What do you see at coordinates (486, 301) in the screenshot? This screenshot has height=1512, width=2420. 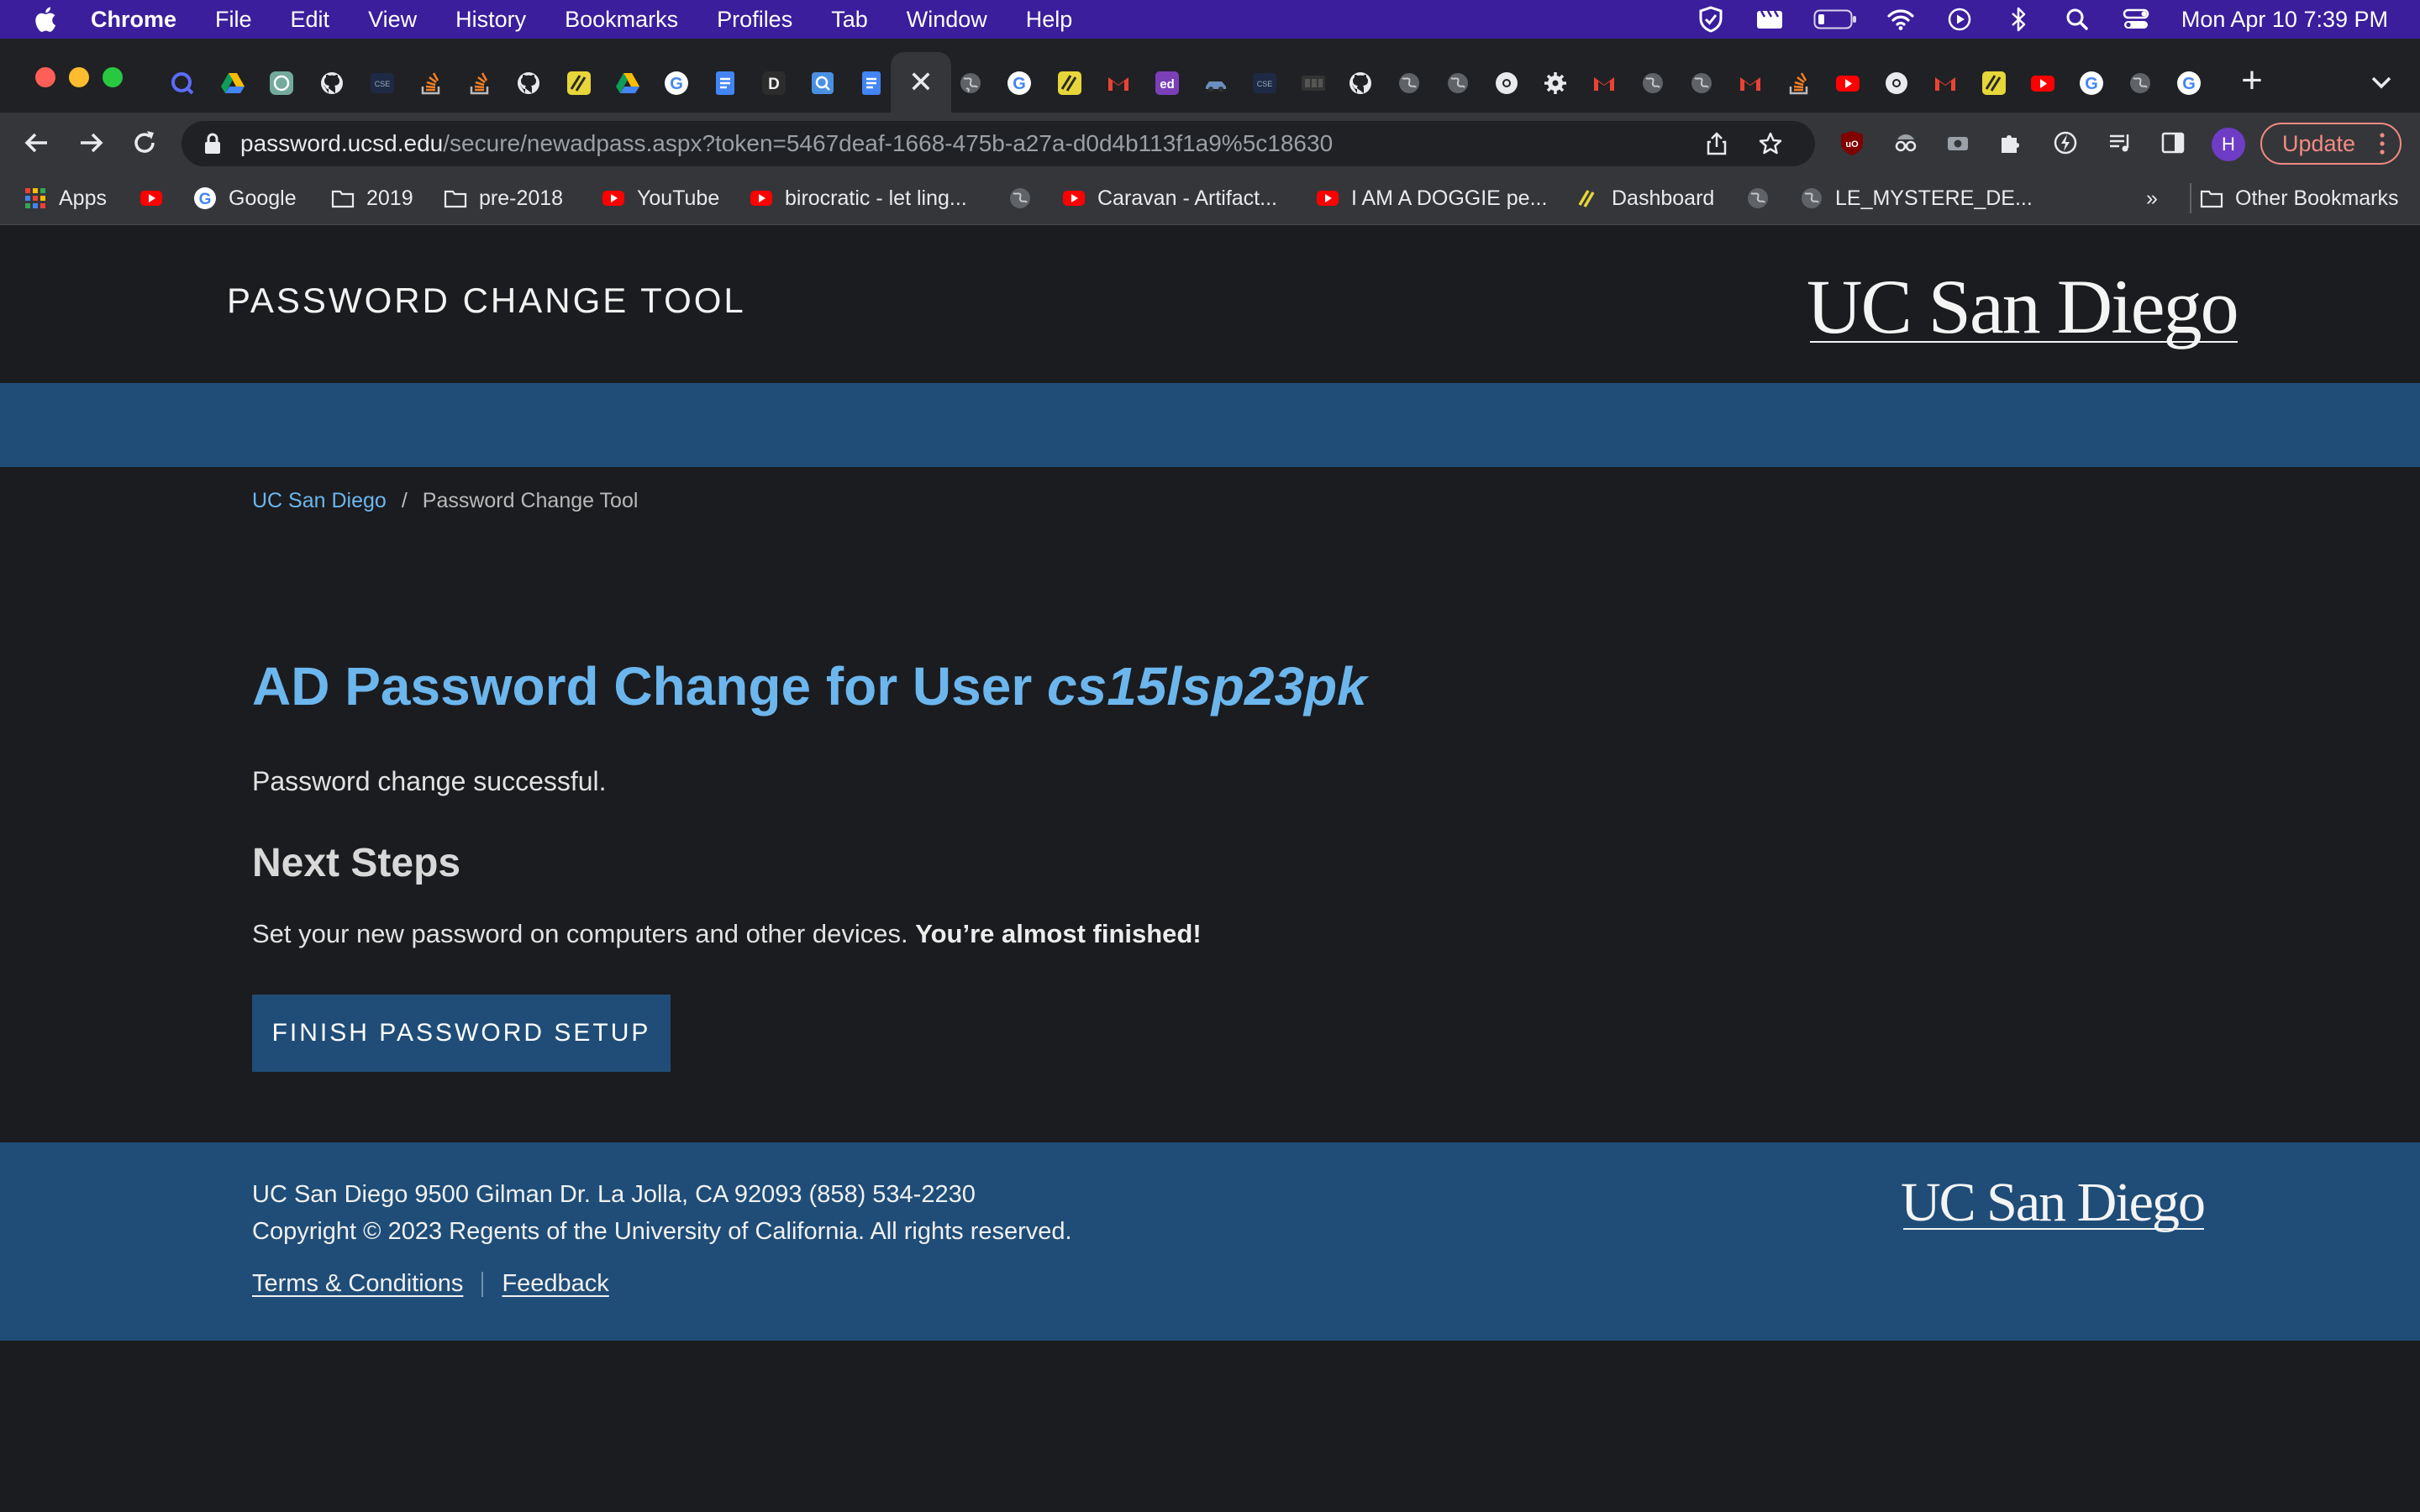 I see `site-title: PASSWORD CHANGE TOOL` at bounding box center [486, 301].